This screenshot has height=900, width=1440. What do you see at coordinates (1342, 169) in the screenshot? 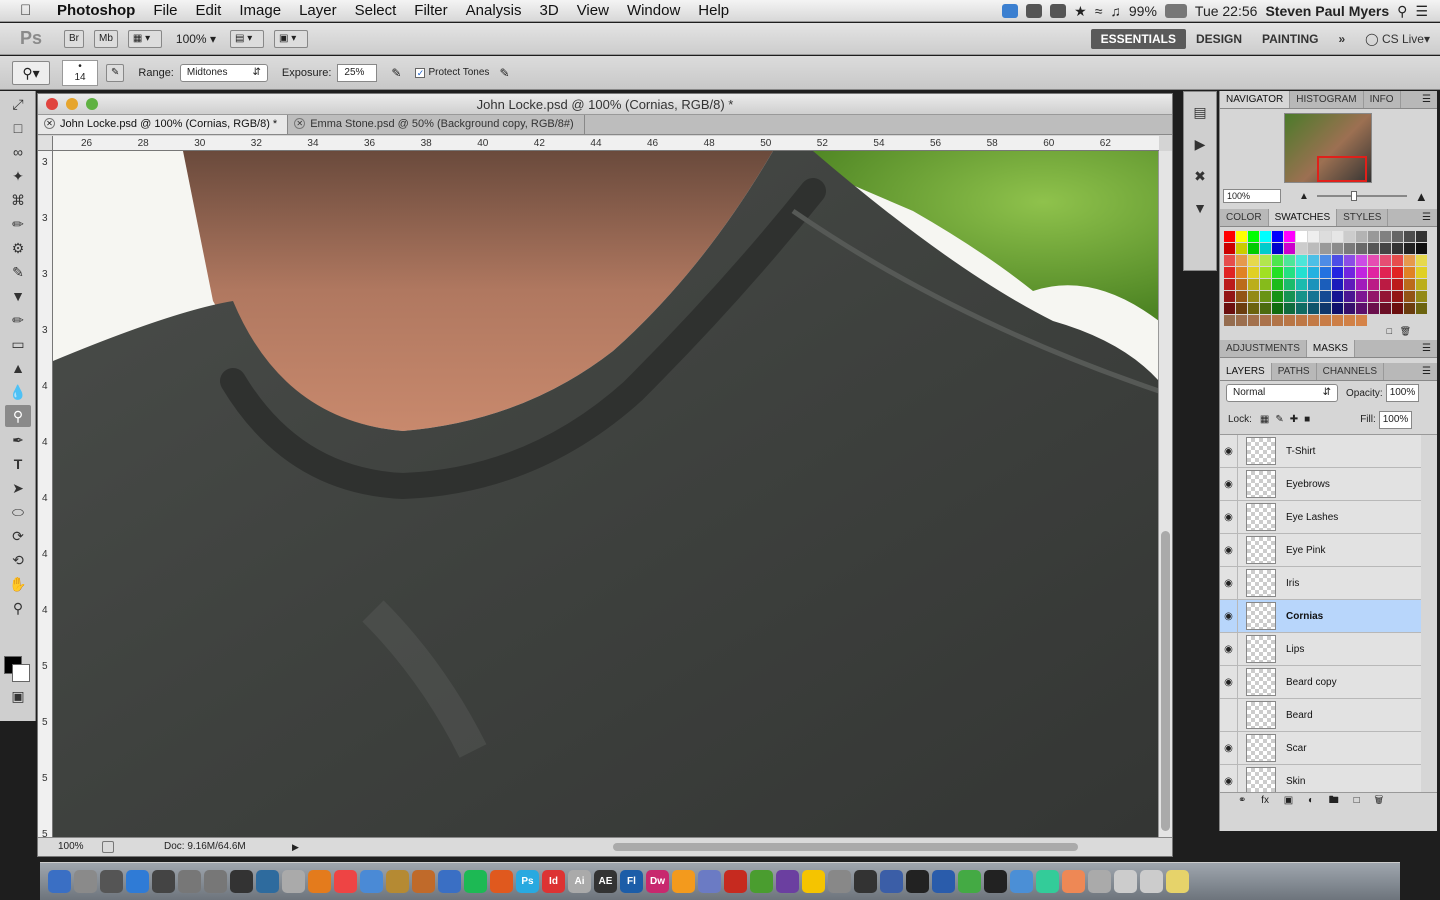
I see `navigator-view-box` at bounding box center [1342, 169].